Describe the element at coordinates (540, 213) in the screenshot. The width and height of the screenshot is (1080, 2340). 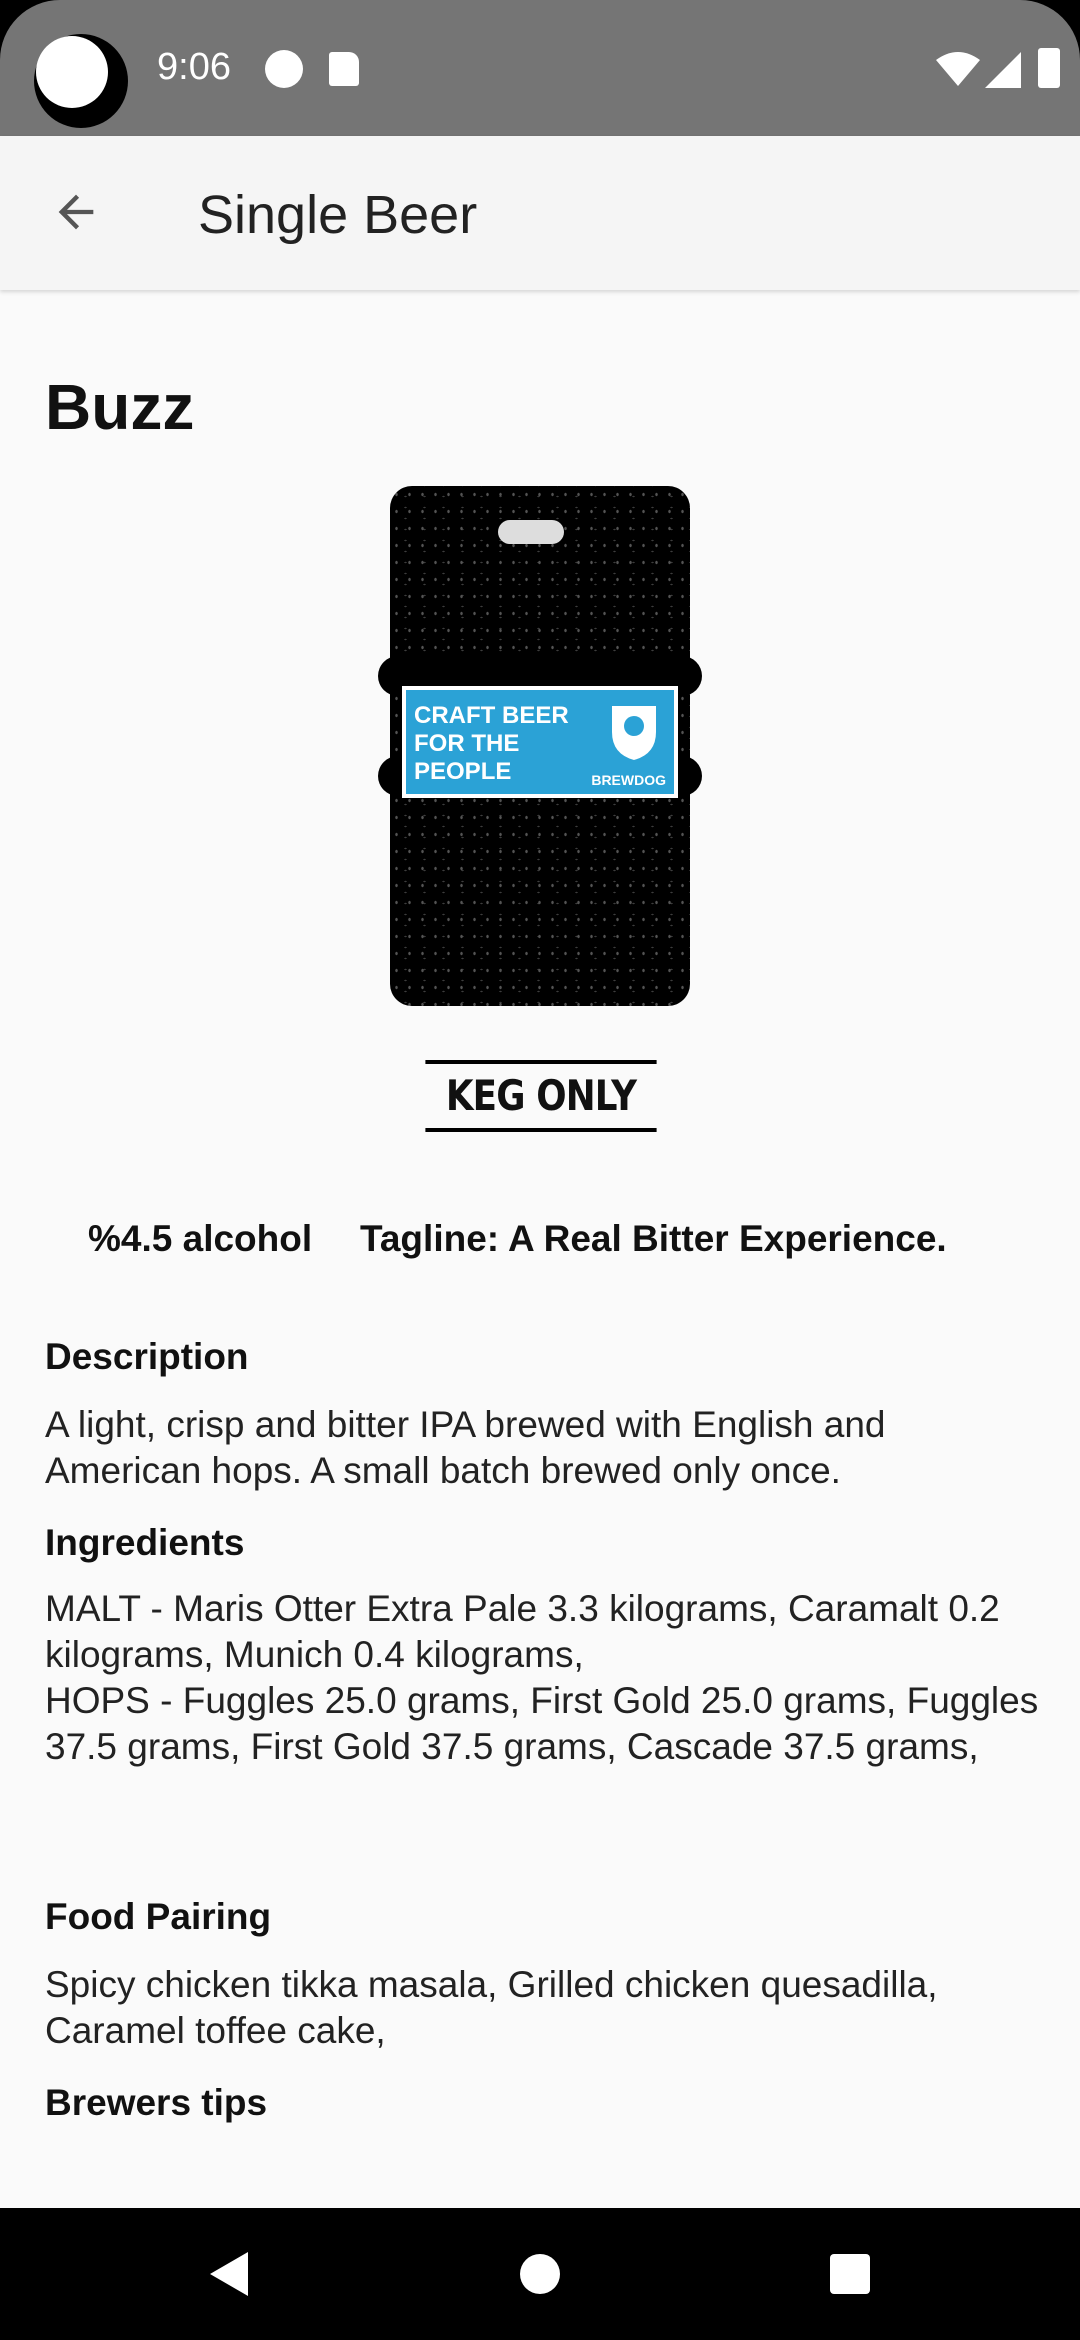
I see `app-bar: Single Beer` at that location.